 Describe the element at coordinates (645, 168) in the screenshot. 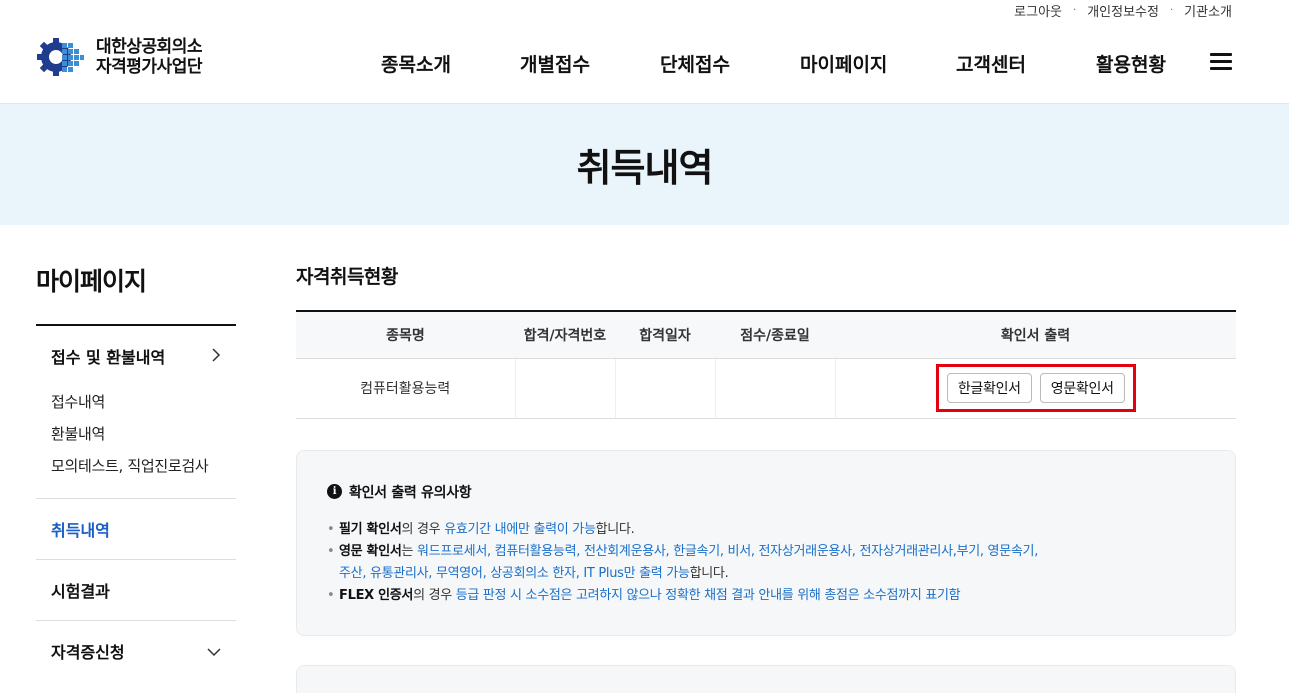

I see `page-title: 취득내역` at that location.